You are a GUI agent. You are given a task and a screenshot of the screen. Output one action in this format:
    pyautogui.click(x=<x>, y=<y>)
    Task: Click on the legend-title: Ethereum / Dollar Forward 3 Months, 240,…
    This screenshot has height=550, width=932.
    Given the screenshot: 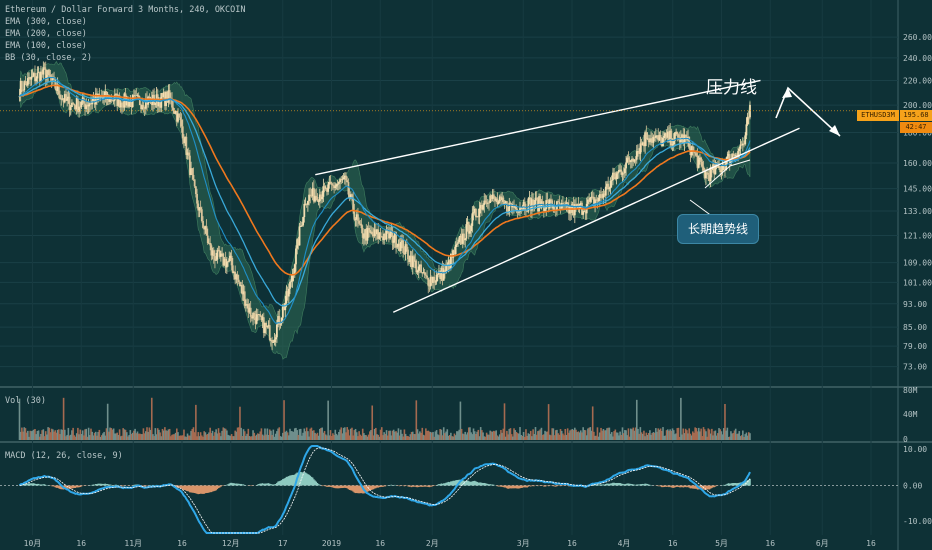 What is the action you would take?
    pyautogui.click(x=125, y=10)
    